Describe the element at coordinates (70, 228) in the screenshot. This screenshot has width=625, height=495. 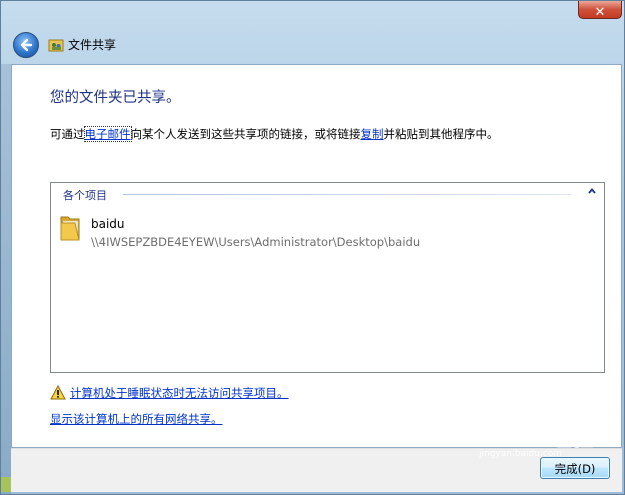
I see `folder-icon` at that location.